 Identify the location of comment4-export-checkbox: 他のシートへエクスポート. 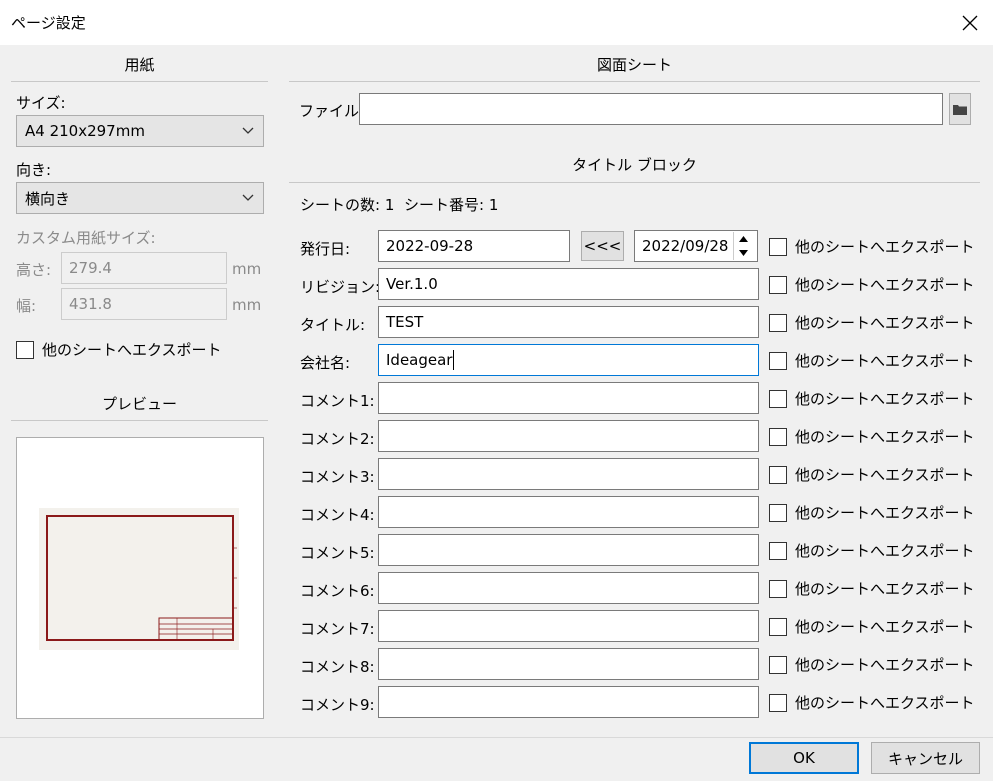
(872, 512).